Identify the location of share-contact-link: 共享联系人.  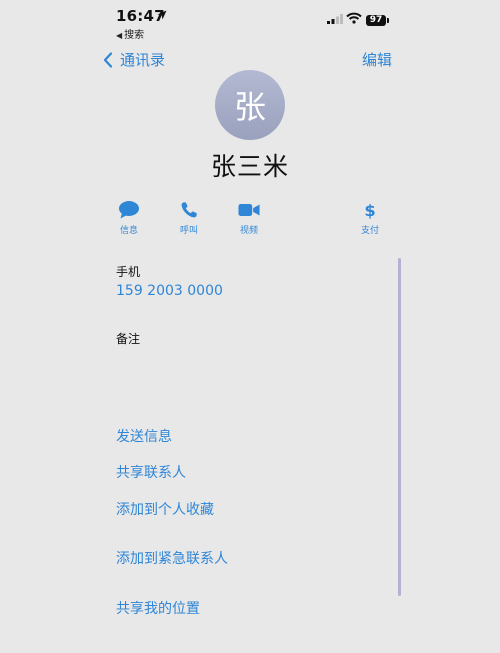
(151, 472).